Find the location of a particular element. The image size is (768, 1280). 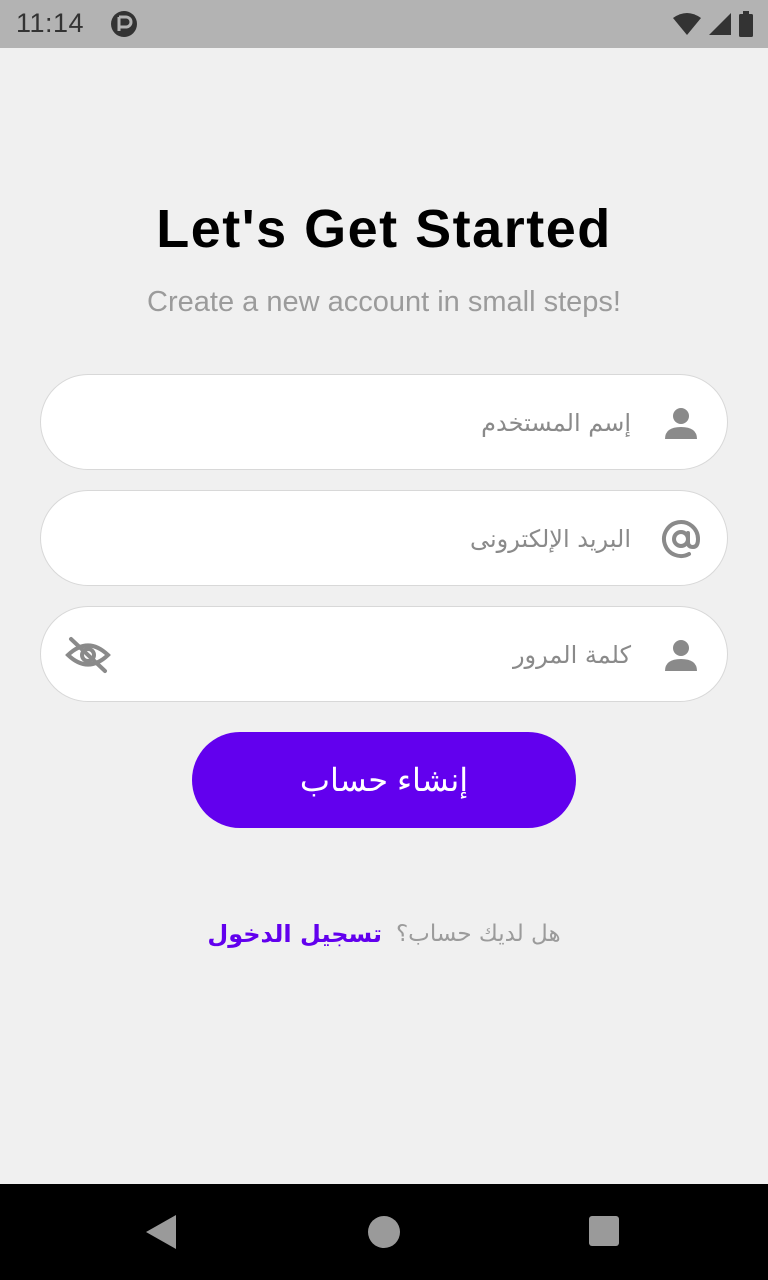

back-icon is located at coordinates (161, 1232).